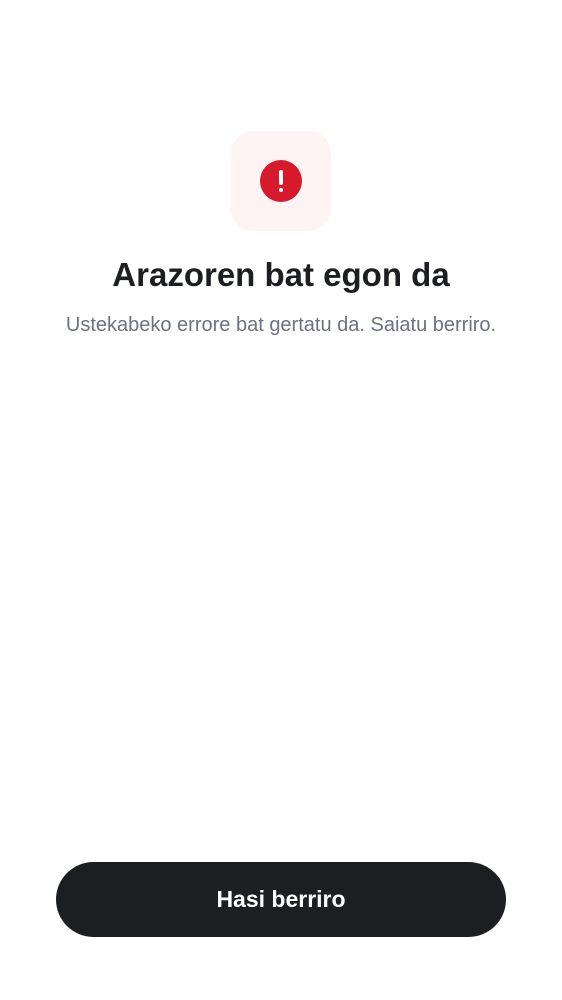  I want to click on error-icon-container, so click(281, 181).